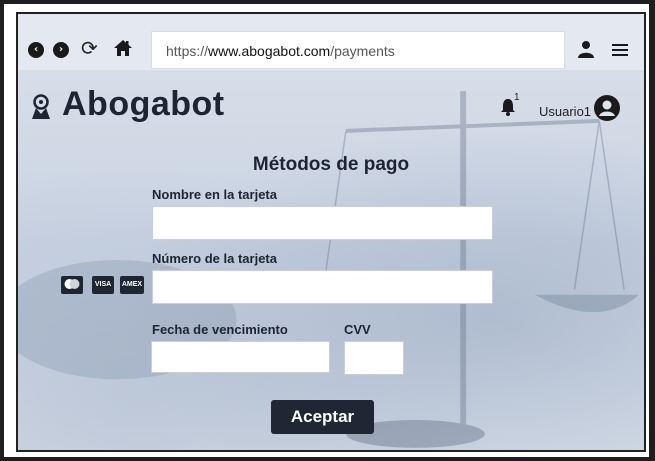  Describe the element at coordinates (362, 51) in the screenshot. I see `url-path: /payments` at that location.